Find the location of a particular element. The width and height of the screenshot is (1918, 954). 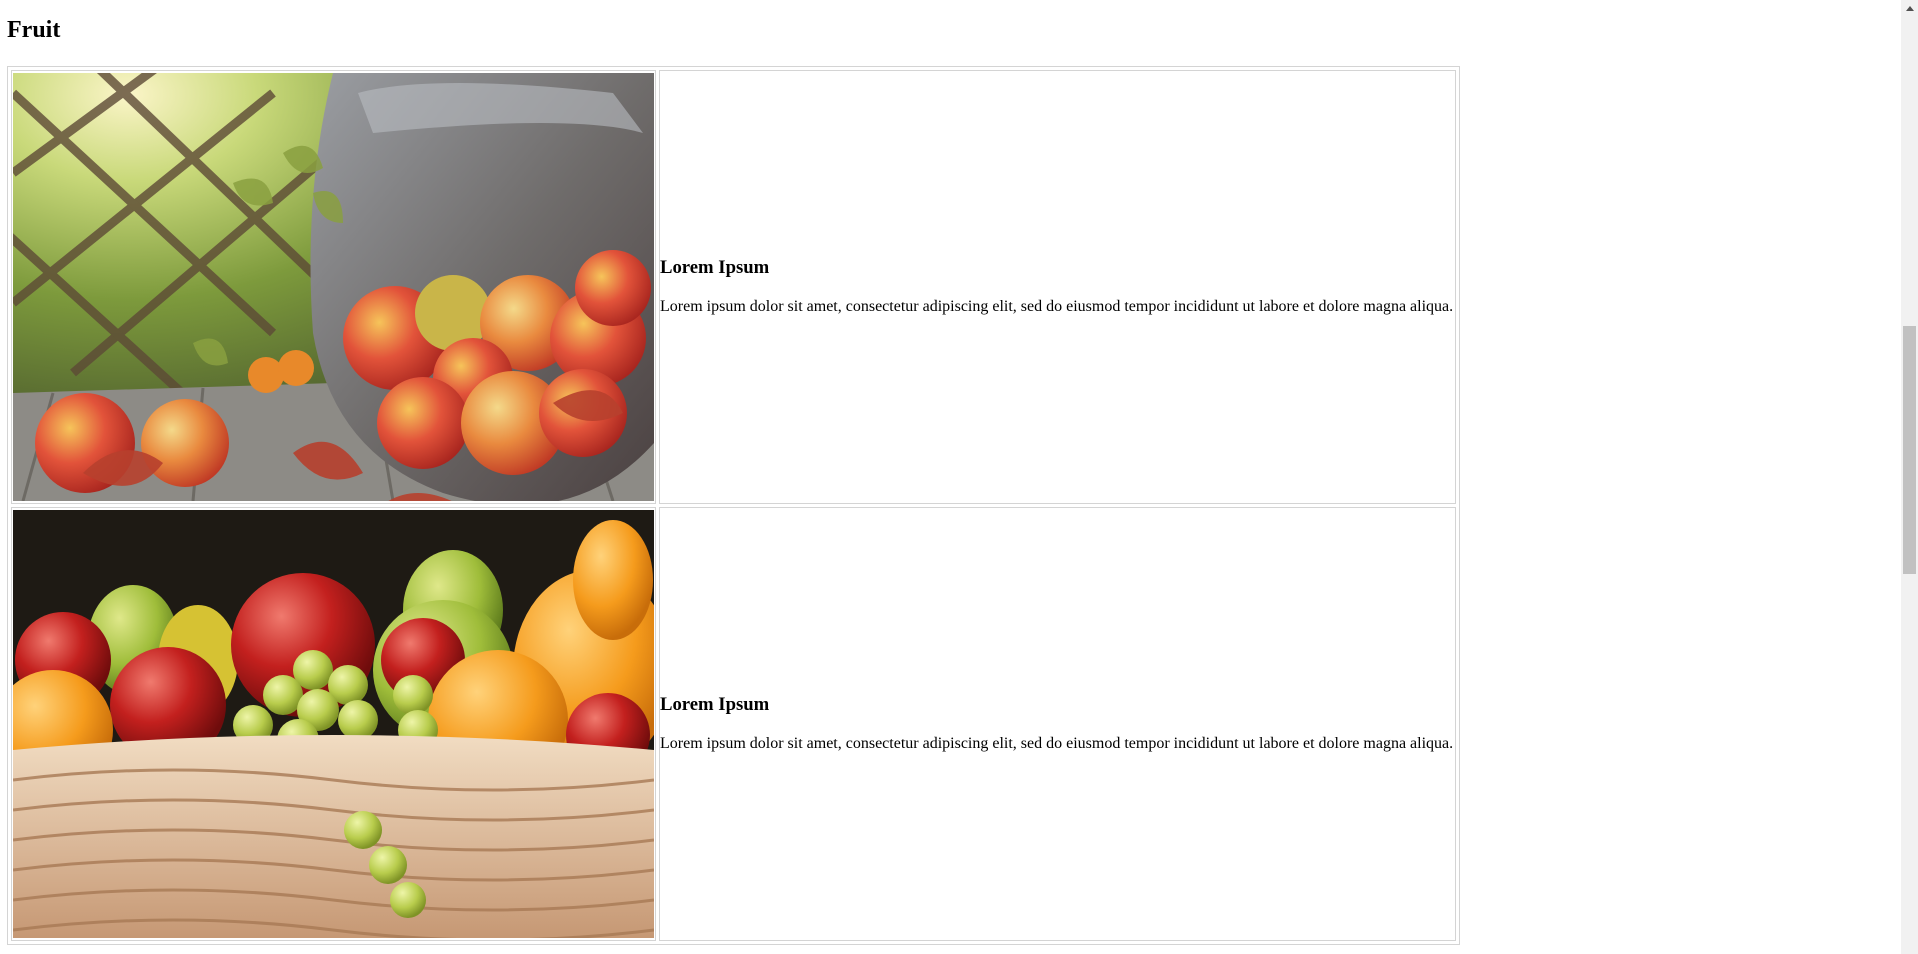

page-title: Fruit is located at coordinates (34, 30).